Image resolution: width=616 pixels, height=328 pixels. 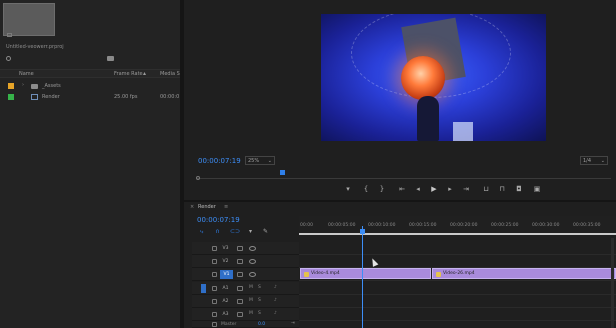 I want to click on project-item-assets: › _Assets, so click(x=90, y=86).